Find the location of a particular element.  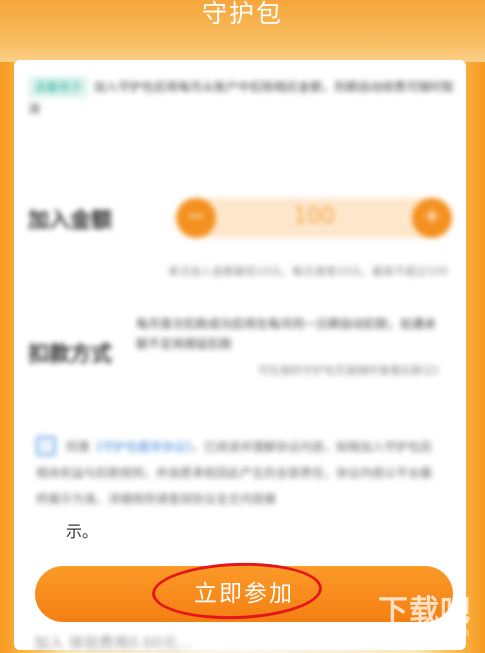

method-hint: 可在我的守护包页面随时查看扣款记录 is located at coordinates (348, 370).